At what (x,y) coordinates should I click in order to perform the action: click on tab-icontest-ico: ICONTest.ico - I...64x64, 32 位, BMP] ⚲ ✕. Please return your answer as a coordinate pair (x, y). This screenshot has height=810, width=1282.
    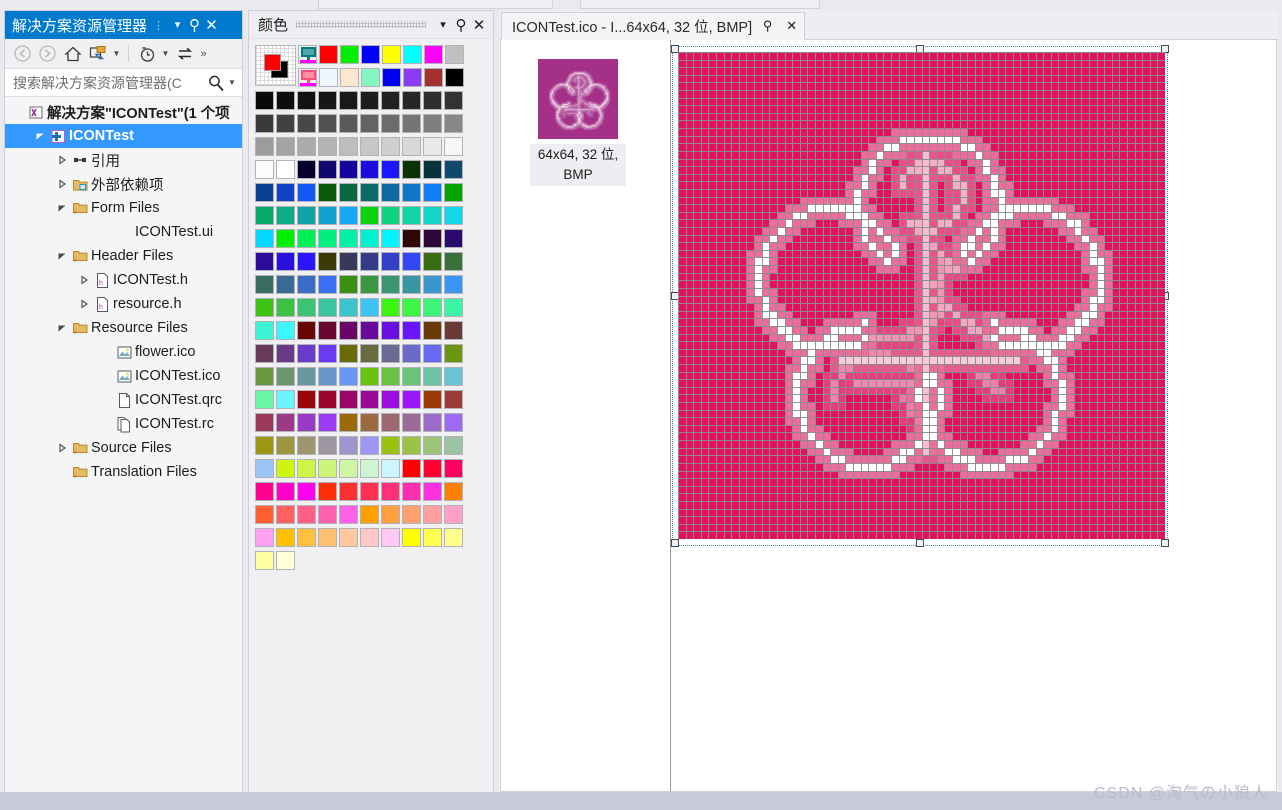
    Looking at the image, I should click on (653, 26).